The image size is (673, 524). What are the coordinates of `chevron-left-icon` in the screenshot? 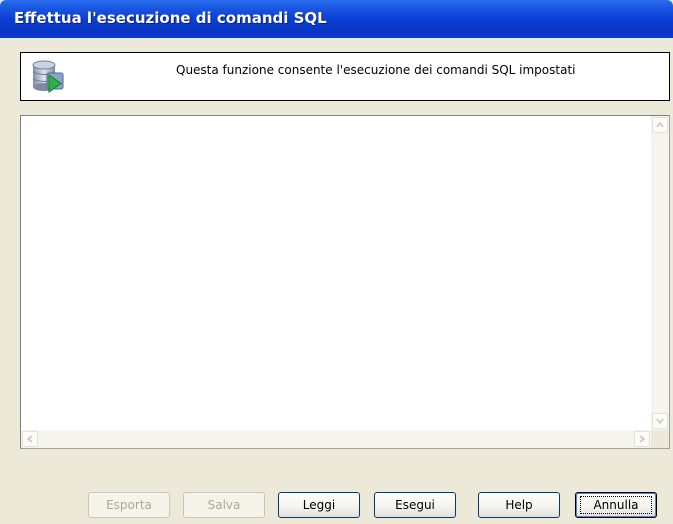 It's located at (29, 439).